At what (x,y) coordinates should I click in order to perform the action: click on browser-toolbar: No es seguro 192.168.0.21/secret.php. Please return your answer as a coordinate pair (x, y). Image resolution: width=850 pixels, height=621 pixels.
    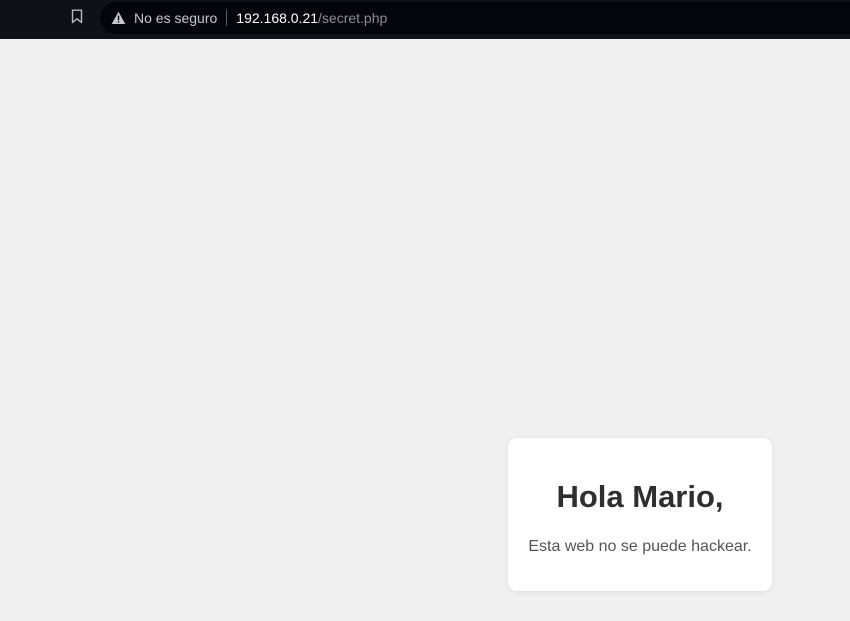
    Looking at the image, I should click on (425, 19).